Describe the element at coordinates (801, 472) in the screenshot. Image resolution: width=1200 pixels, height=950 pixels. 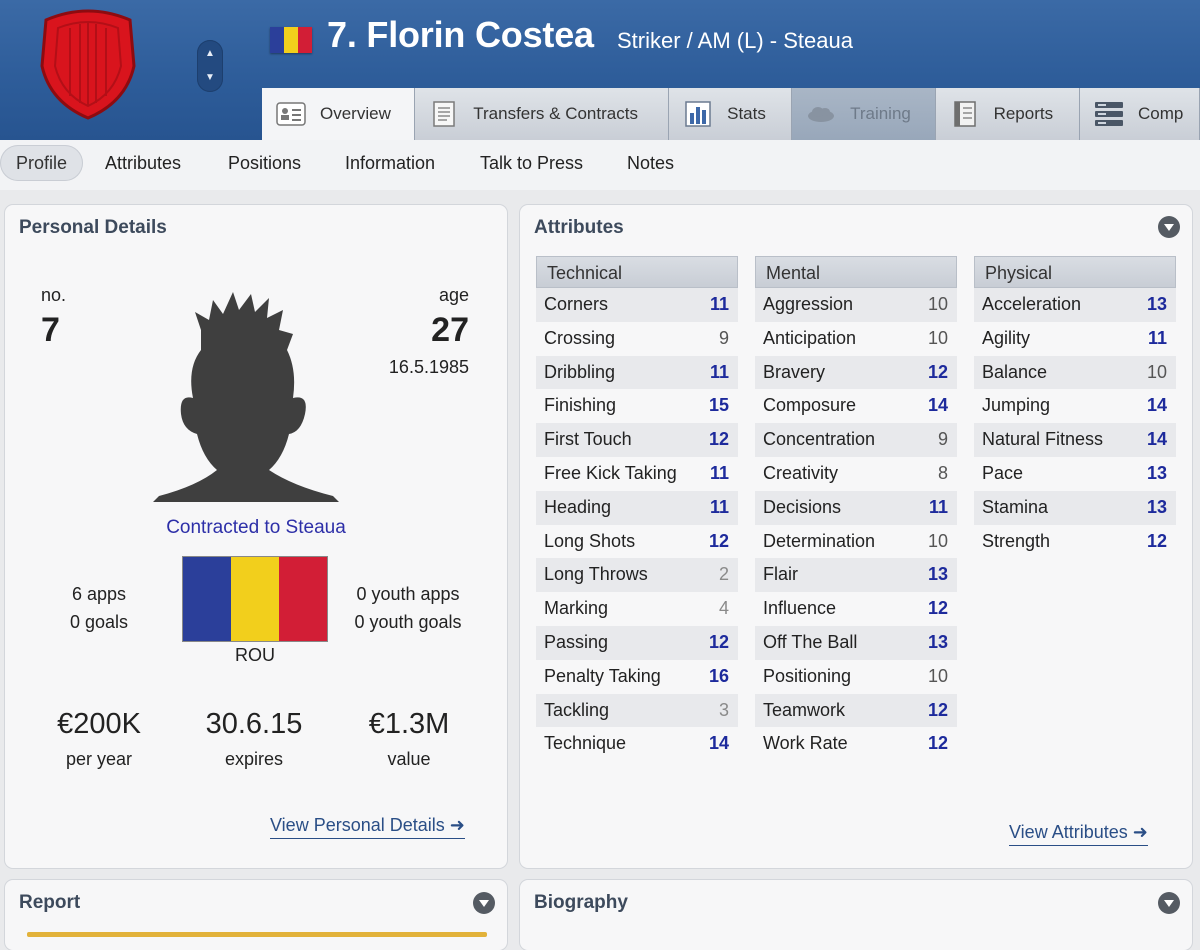
I see `attribute-name: Creativity` at that location.